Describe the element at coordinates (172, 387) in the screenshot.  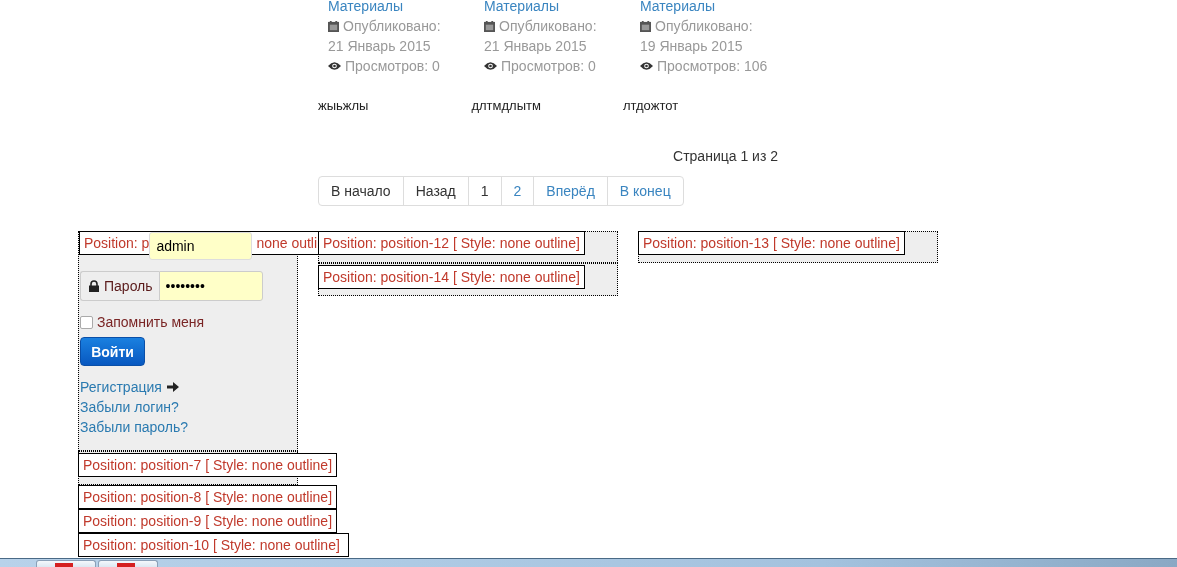
I see `right-arrow-icon` at that location.